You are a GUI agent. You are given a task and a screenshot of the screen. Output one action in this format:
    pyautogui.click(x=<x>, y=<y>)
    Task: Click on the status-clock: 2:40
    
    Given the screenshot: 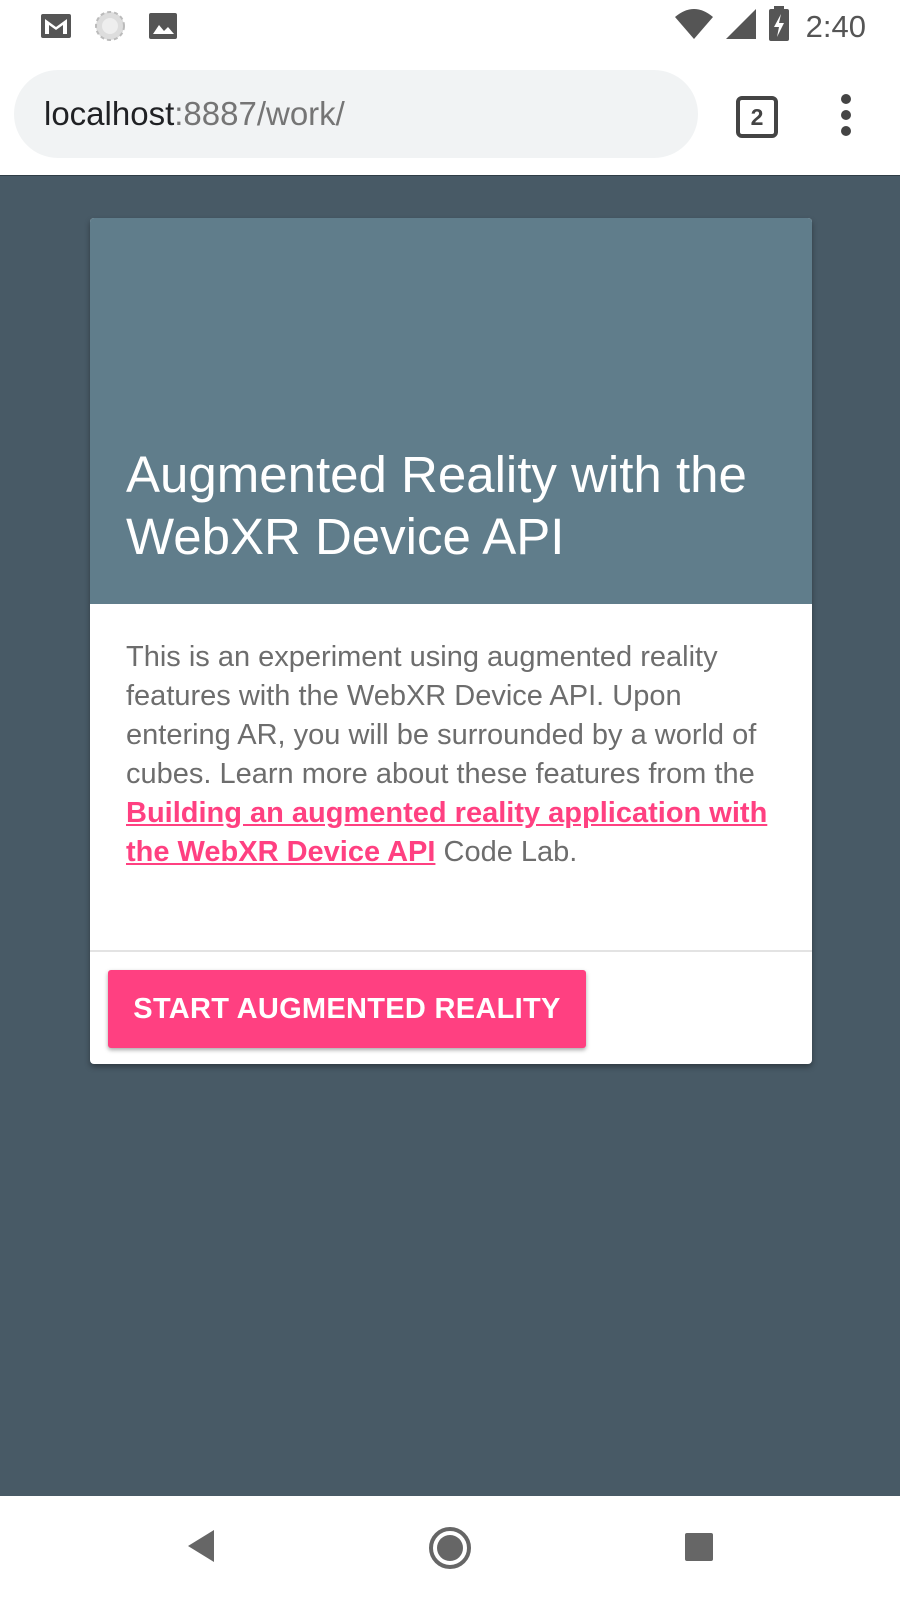 What is the action you would take?
    pyautogui.click(x=835, y=26)
    